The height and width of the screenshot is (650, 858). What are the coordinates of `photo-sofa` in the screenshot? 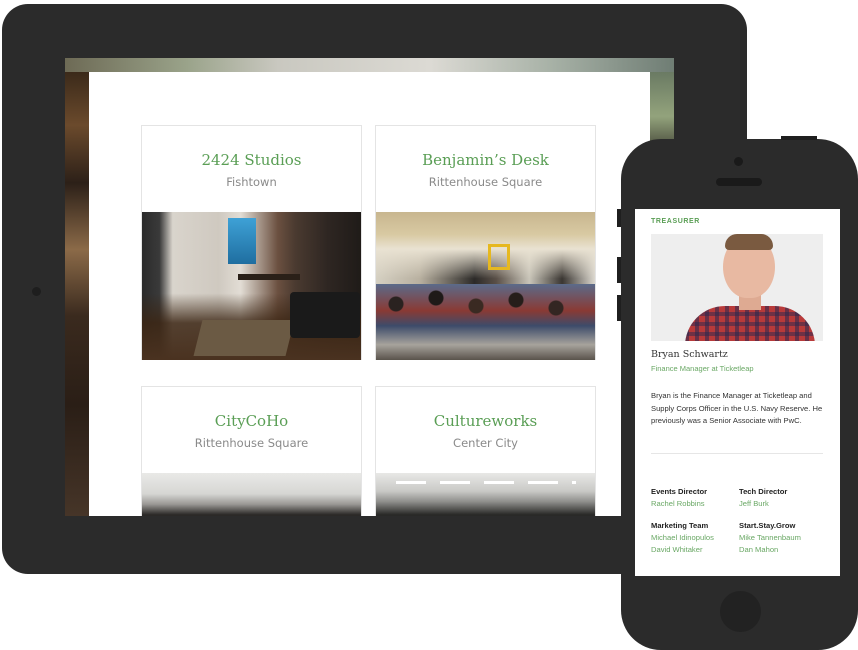 It's located at (325, 315).